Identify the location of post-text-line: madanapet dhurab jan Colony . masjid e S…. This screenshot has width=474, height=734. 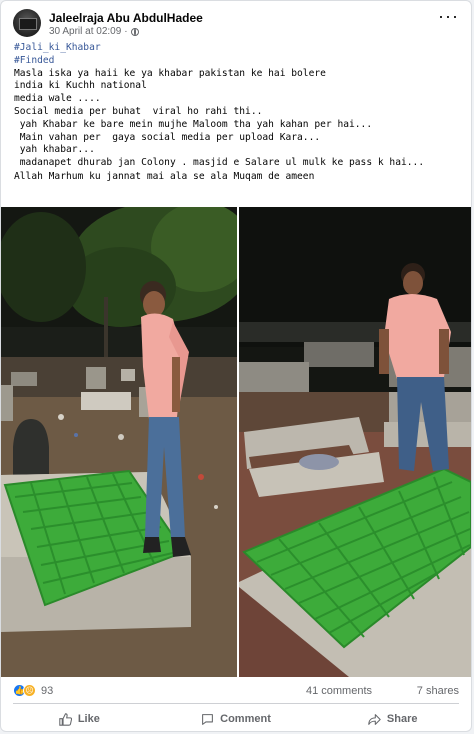
(219, 163).